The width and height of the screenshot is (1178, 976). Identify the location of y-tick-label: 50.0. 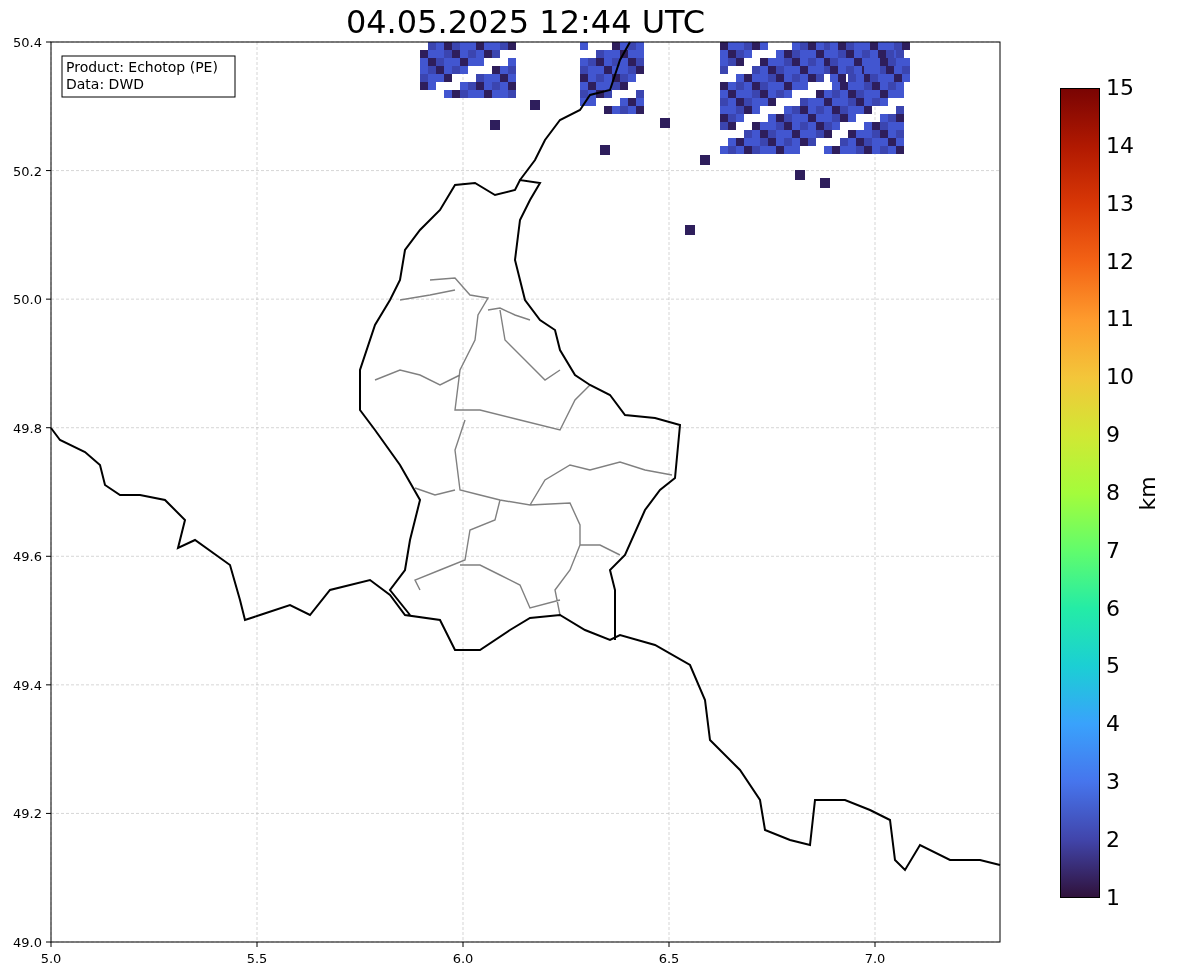
(27, 300).